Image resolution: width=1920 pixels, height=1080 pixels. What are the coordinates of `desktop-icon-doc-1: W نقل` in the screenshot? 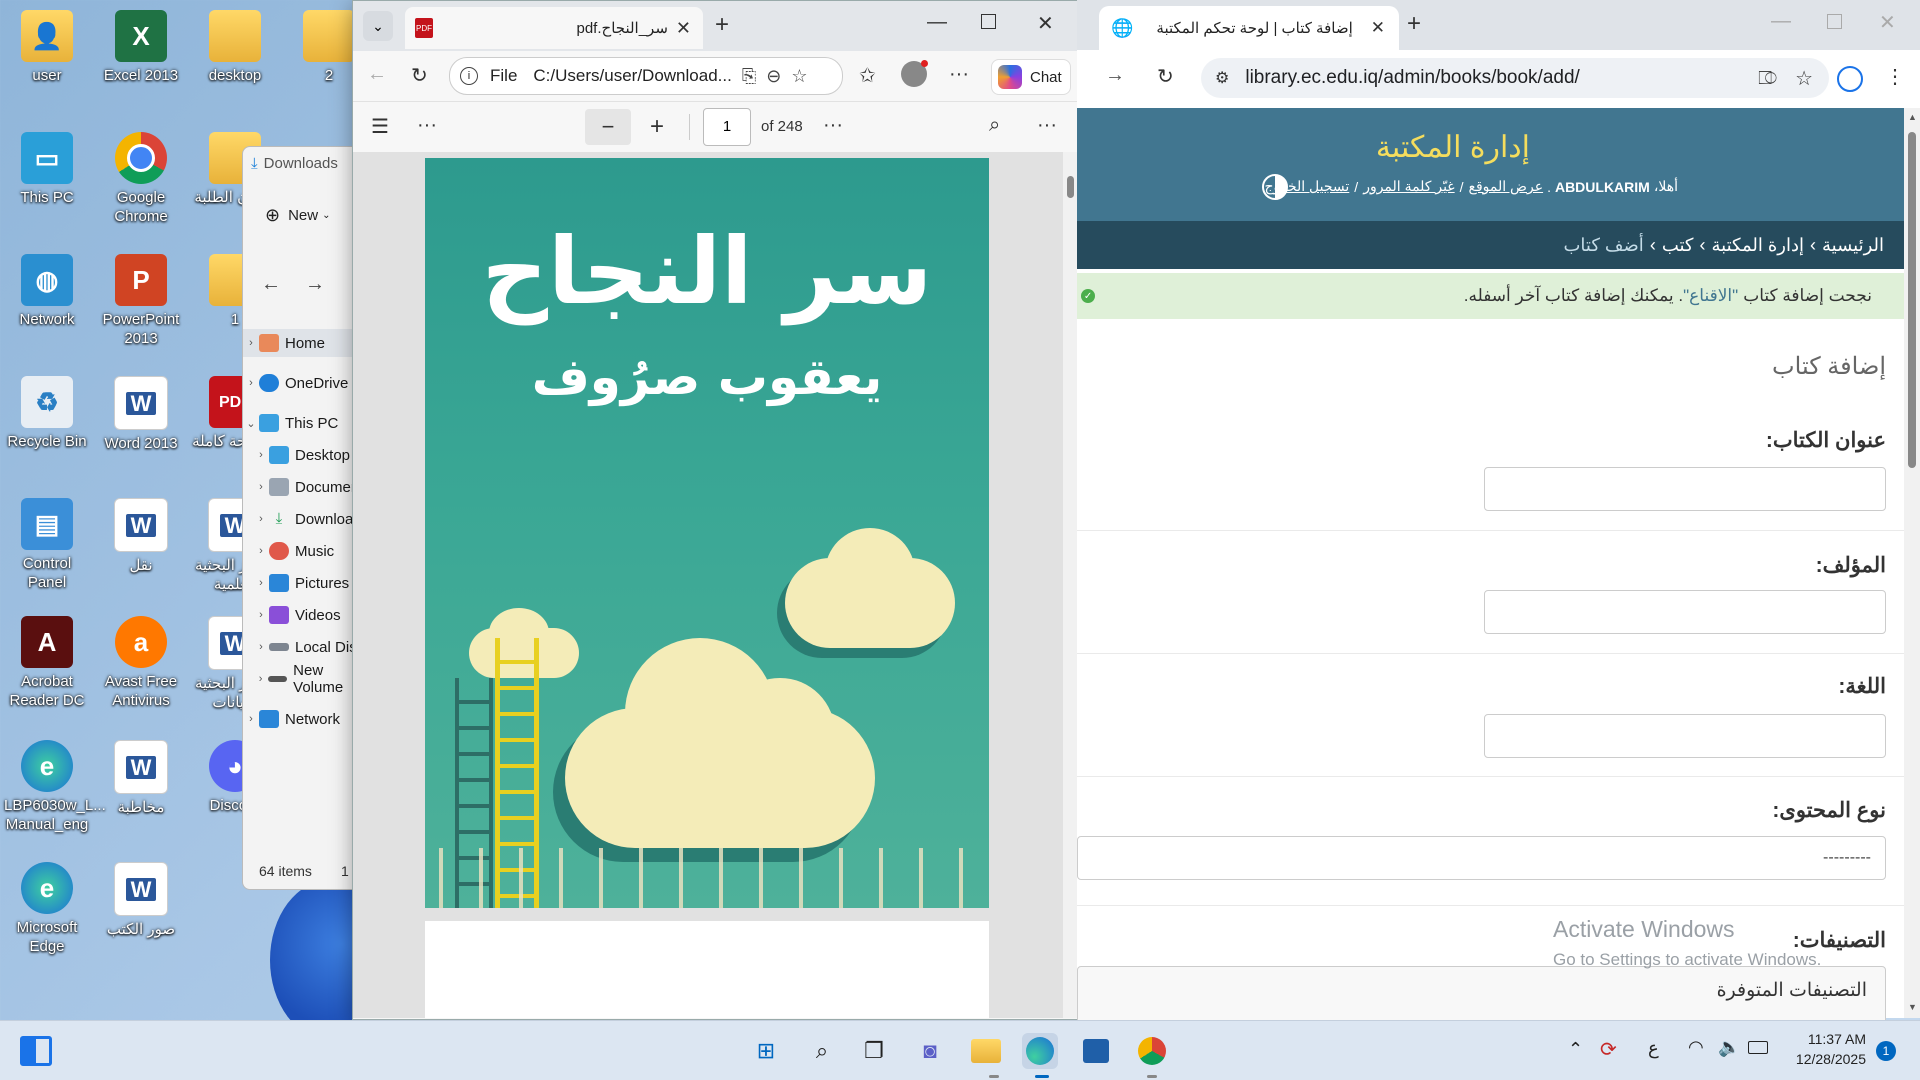 It's located at (141, 536).